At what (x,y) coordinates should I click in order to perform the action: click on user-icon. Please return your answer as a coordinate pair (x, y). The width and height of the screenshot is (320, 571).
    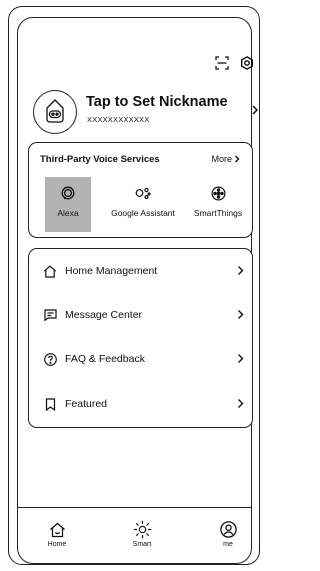
    Looking at the image, I should click on (228, 529).